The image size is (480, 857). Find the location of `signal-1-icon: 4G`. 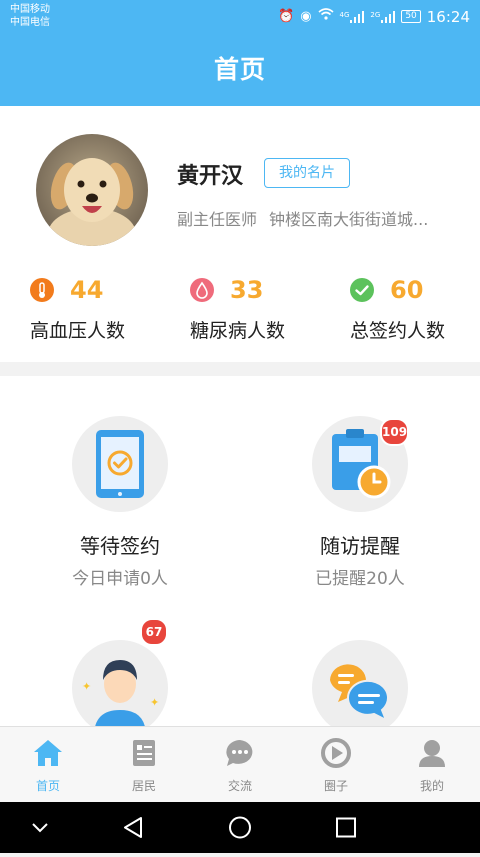

signal-1-icon: 4G is located at coordinates (352, 16).